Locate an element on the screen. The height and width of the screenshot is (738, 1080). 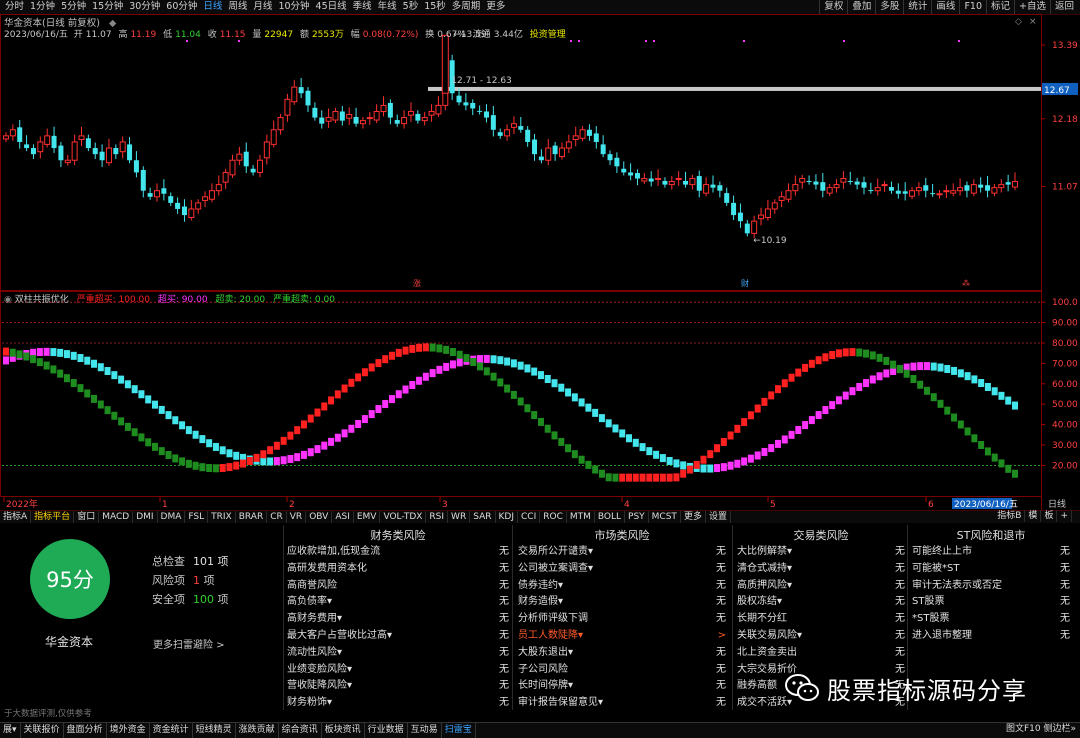
bottom-tab: 境外资金 is located at coordinates (128, 730).